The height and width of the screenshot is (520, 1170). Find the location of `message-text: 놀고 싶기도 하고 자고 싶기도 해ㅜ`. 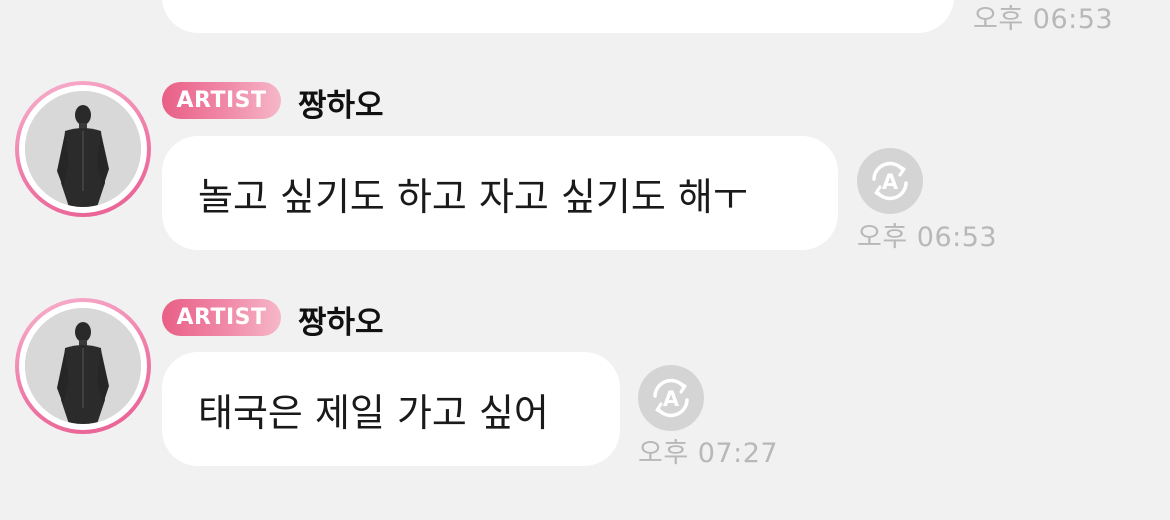

message-text: 놀고 싶기도 하고 자고 싶기도 해ㅜ is located at coordinates (473, 196).